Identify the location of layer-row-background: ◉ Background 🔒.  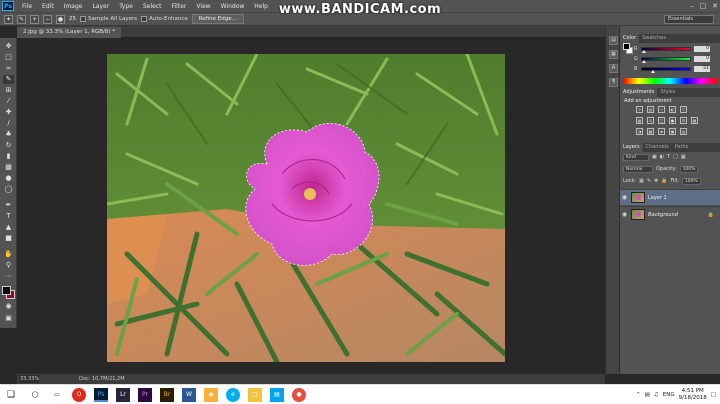
(670, 214).